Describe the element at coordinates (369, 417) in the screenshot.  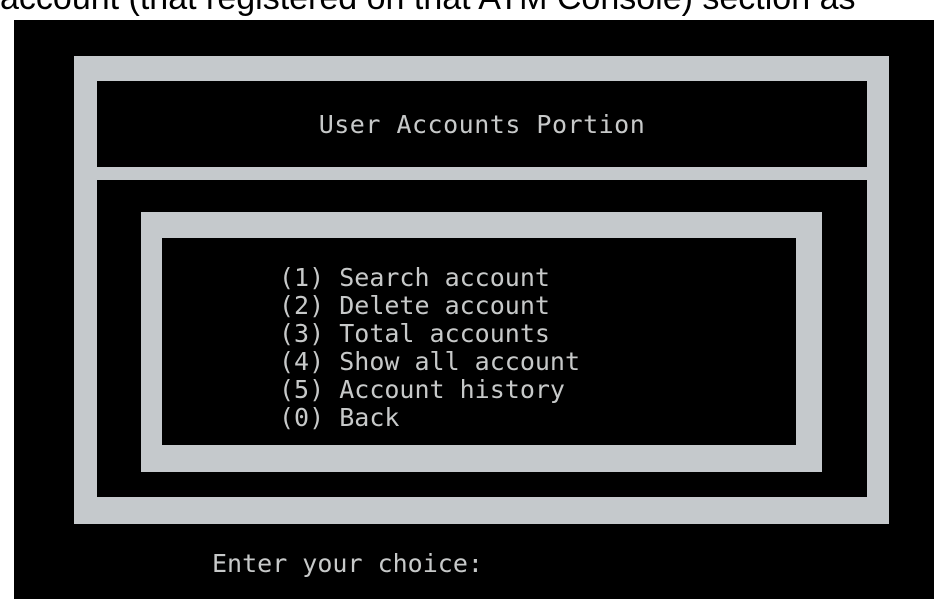
I see `menu-item-label: Back` at that location.